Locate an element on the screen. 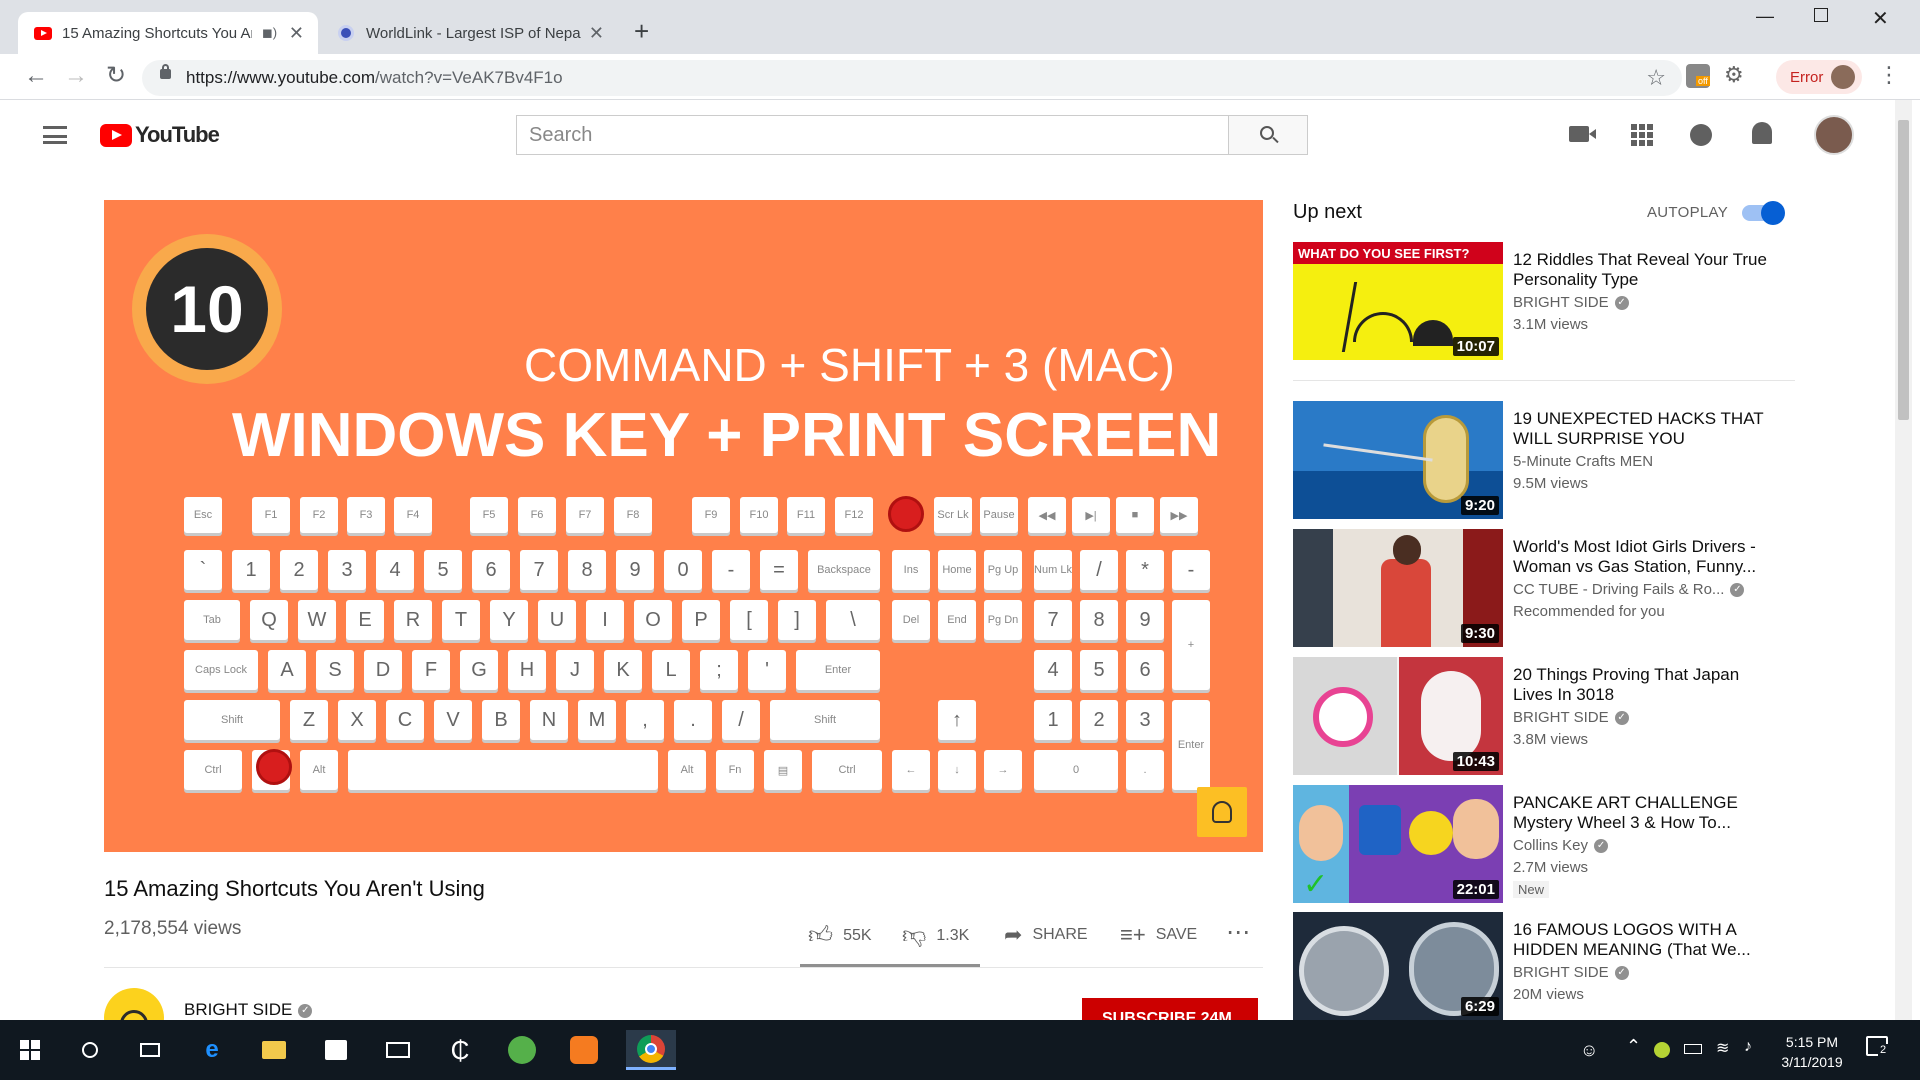  keyboard-key: Z is located at coordinates (309, 720).